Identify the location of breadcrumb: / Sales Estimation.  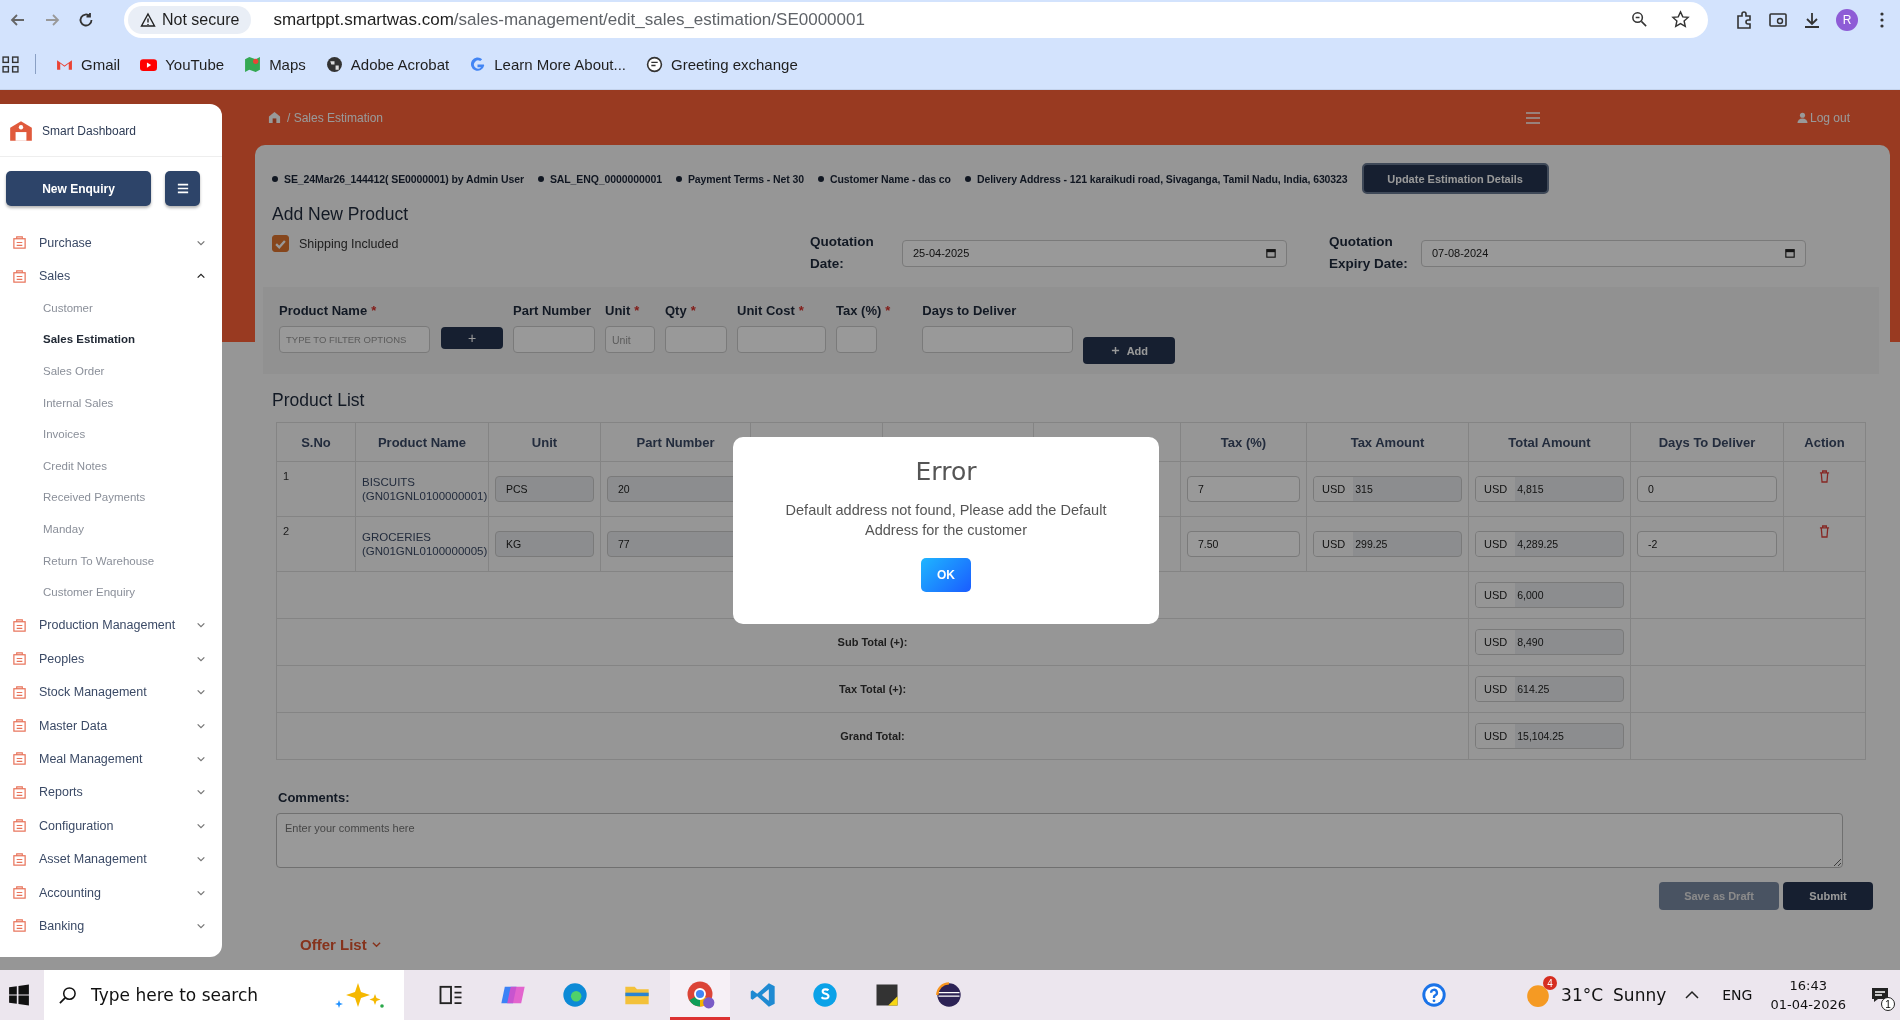
(335, 117).